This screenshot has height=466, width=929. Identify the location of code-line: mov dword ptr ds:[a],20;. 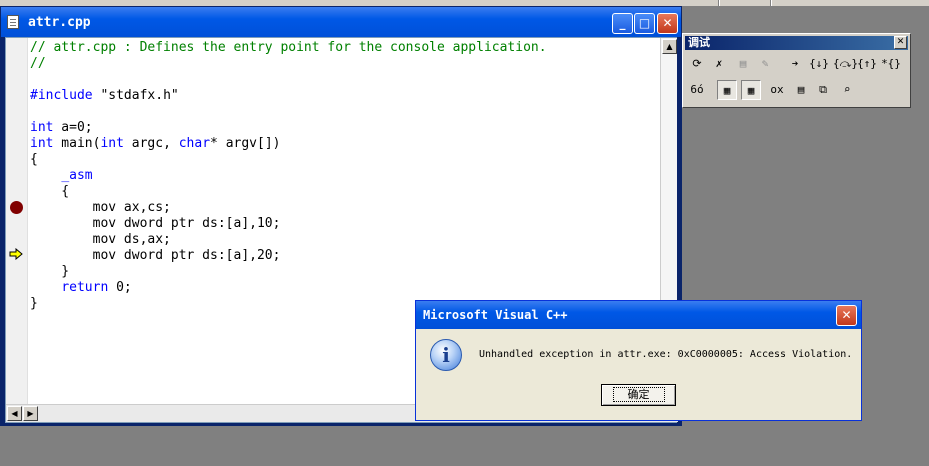
(288, 256).